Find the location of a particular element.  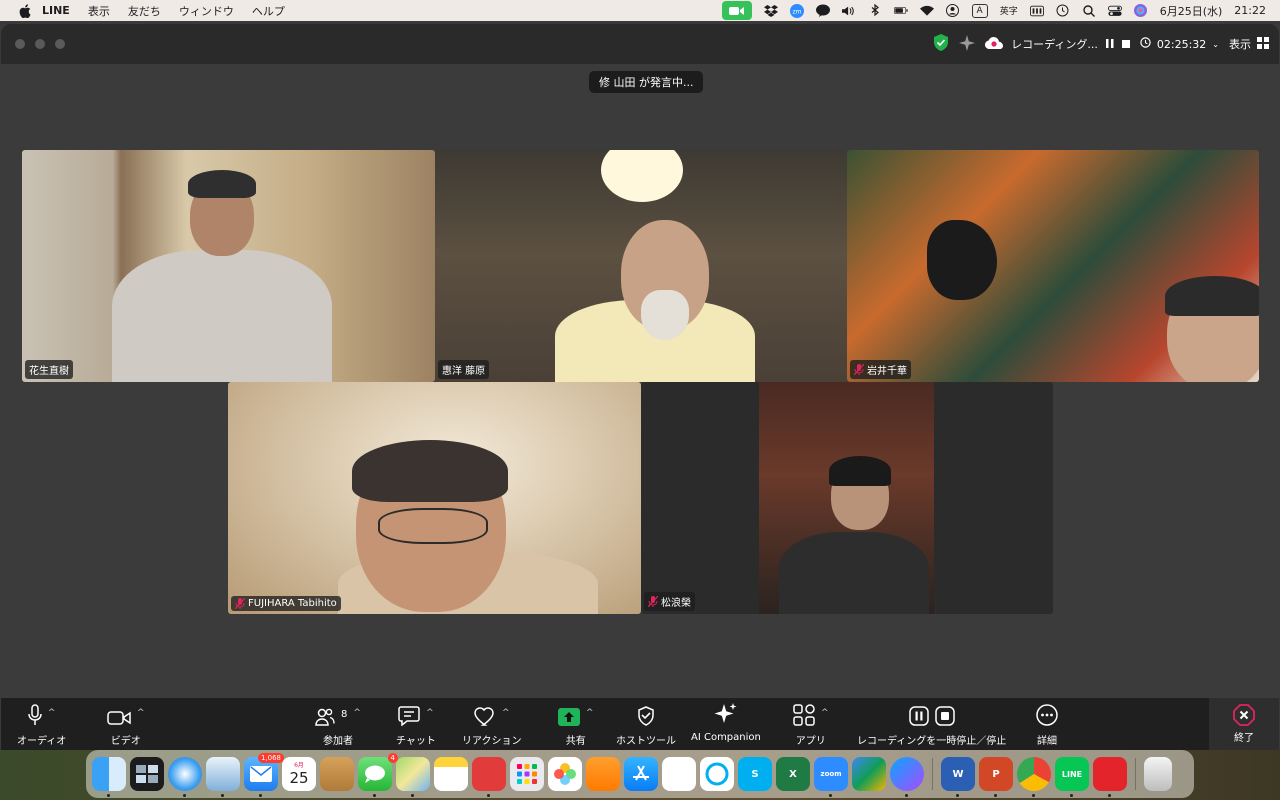

mission-control-icon is located at coordinates (147, 774).